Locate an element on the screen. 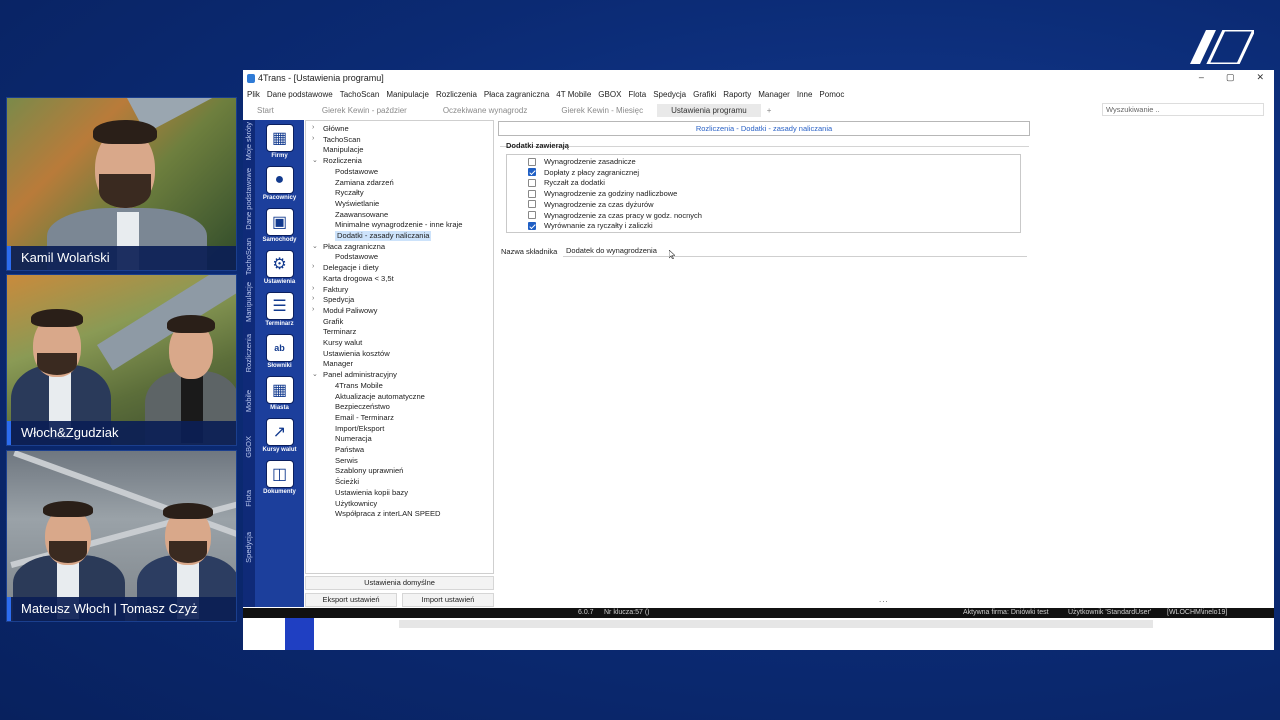 This screenshot has height=720, width=1280. vtab-tachoscan: TachoScan is located at coordinates (248, 256).